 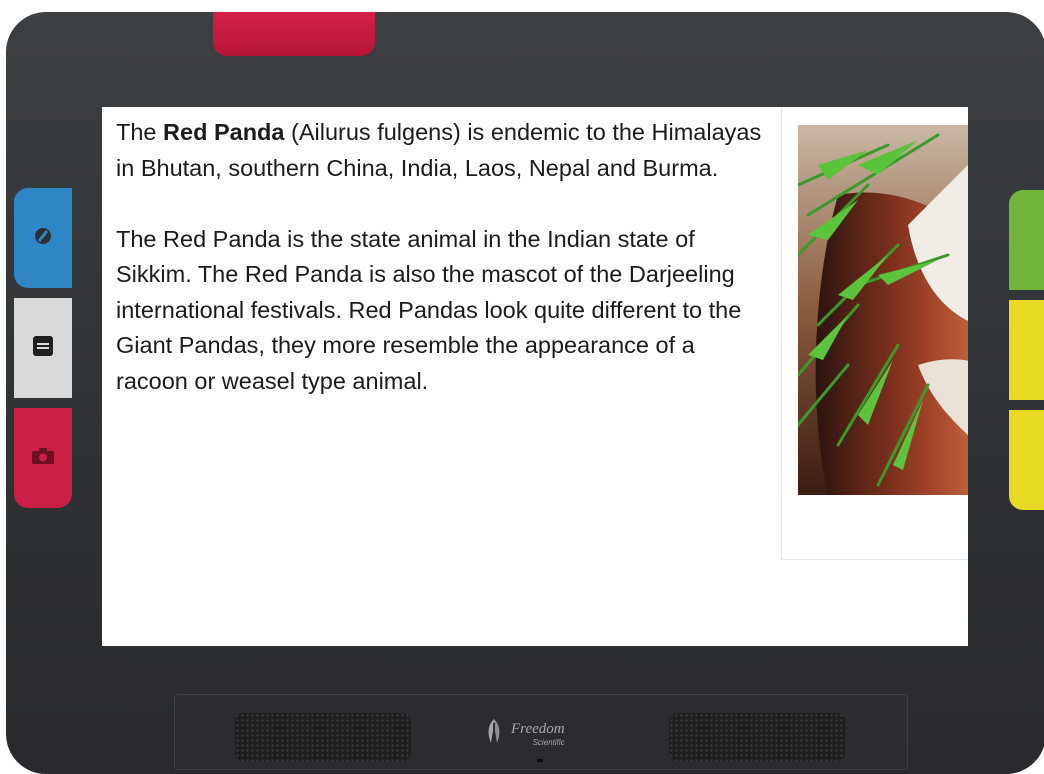 I want to click on camera-button, so click(x=43, y=458).